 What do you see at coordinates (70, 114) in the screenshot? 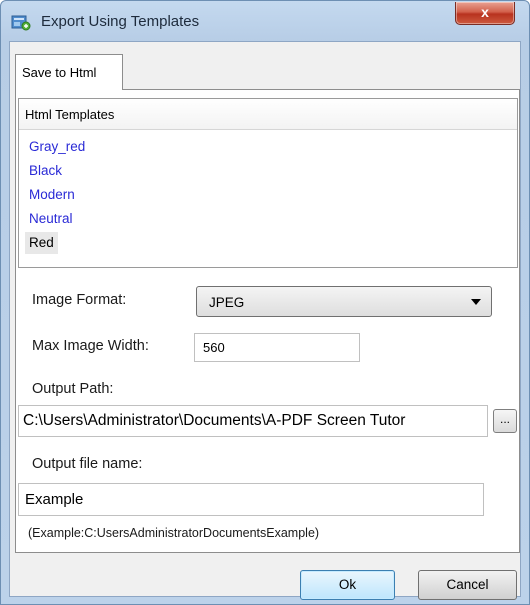
I see `list-header-label: Html Templates` at bounding box center [70, 114].